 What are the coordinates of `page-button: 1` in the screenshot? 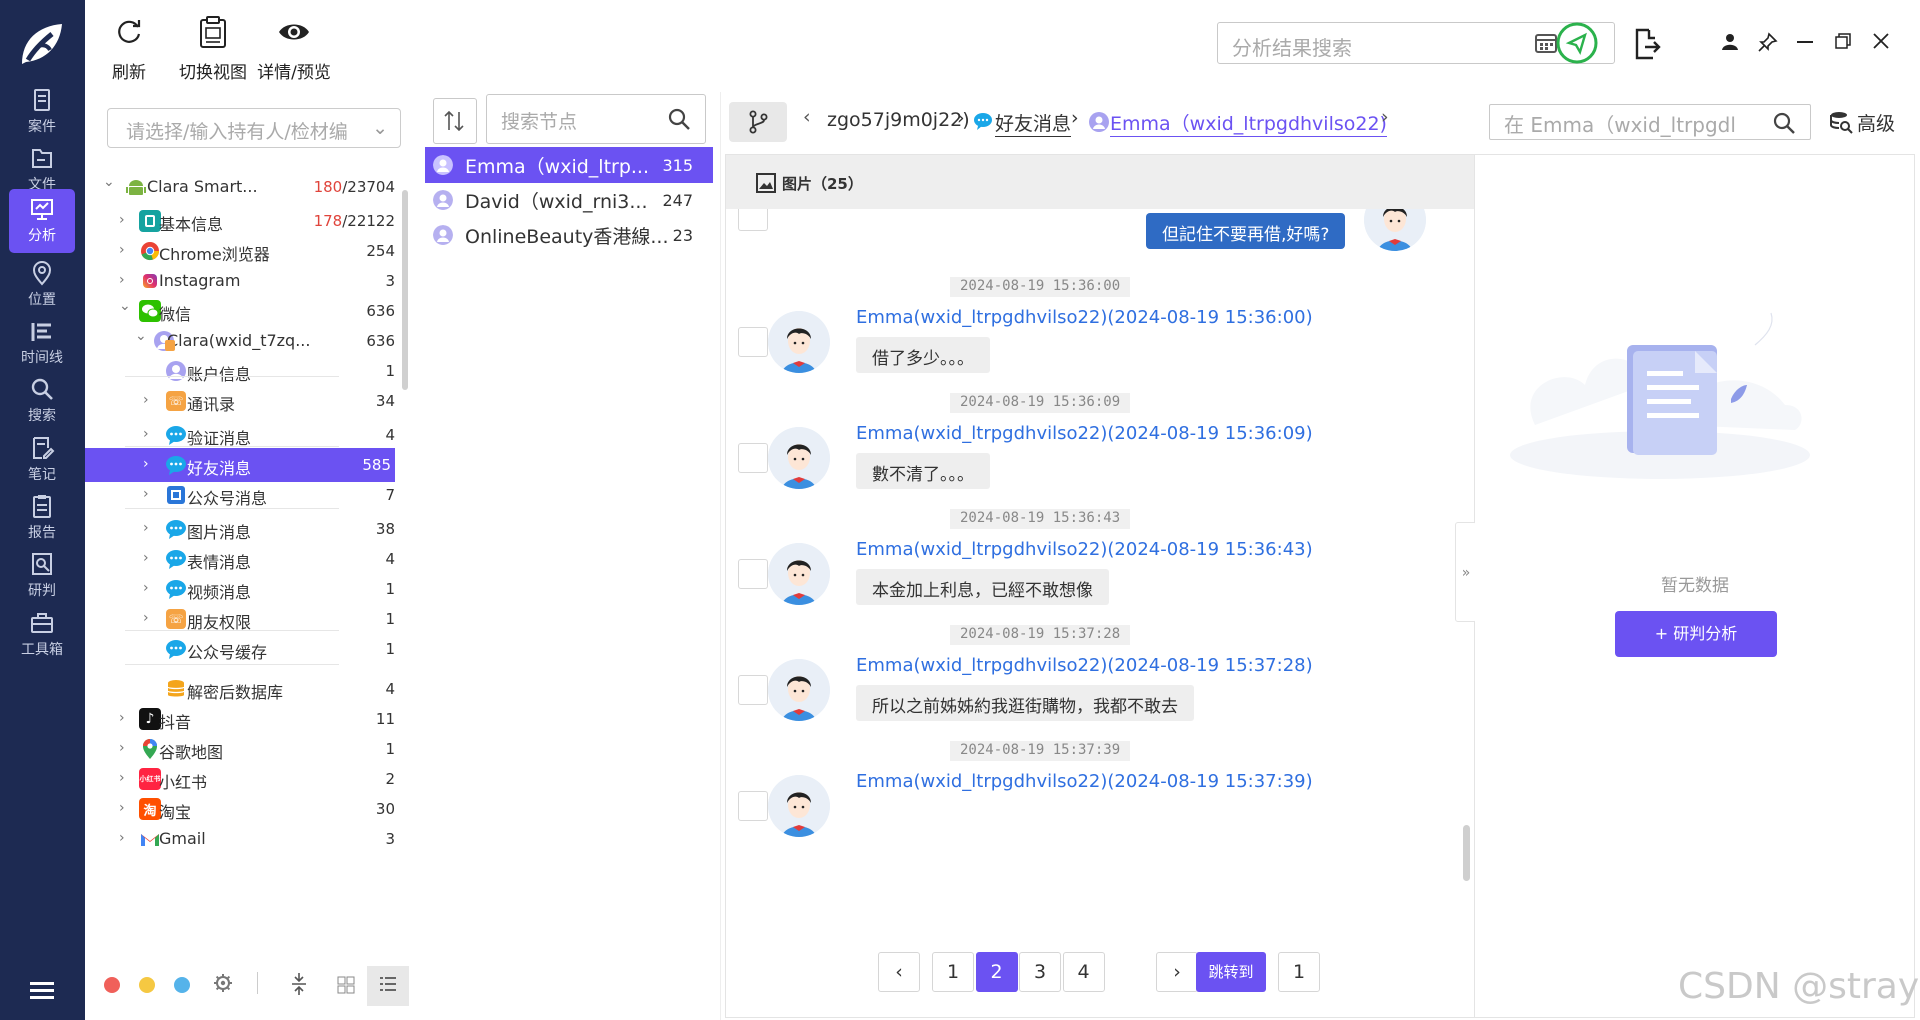 It's located at (953, 972).